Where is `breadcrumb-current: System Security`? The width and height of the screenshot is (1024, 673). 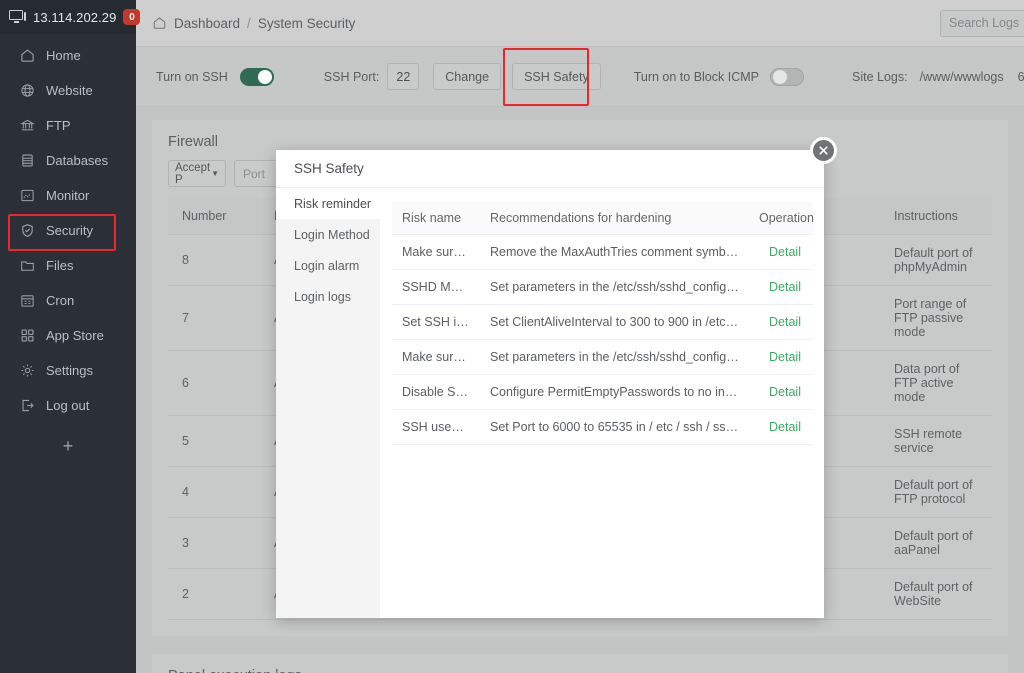 breadcrumb-current: System Security is located at coordinates (306, 23).